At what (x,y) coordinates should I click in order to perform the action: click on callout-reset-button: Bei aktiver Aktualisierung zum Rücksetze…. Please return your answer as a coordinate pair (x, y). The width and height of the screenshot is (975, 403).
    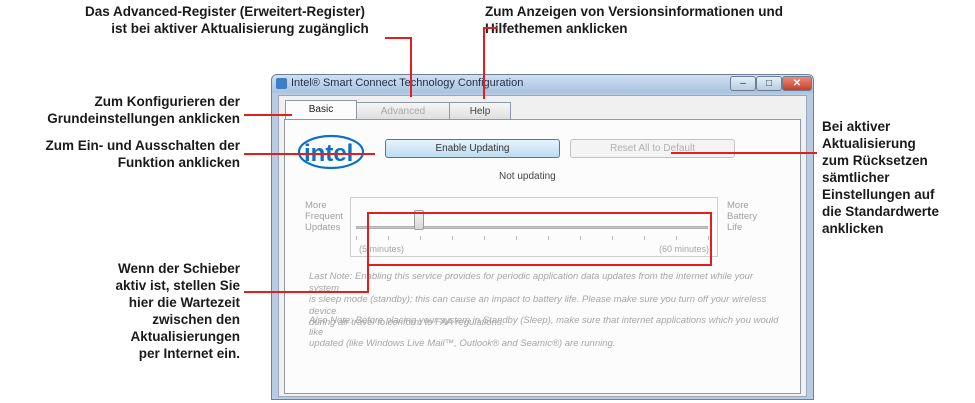
    Looking at the image, I should click on (881, 177).